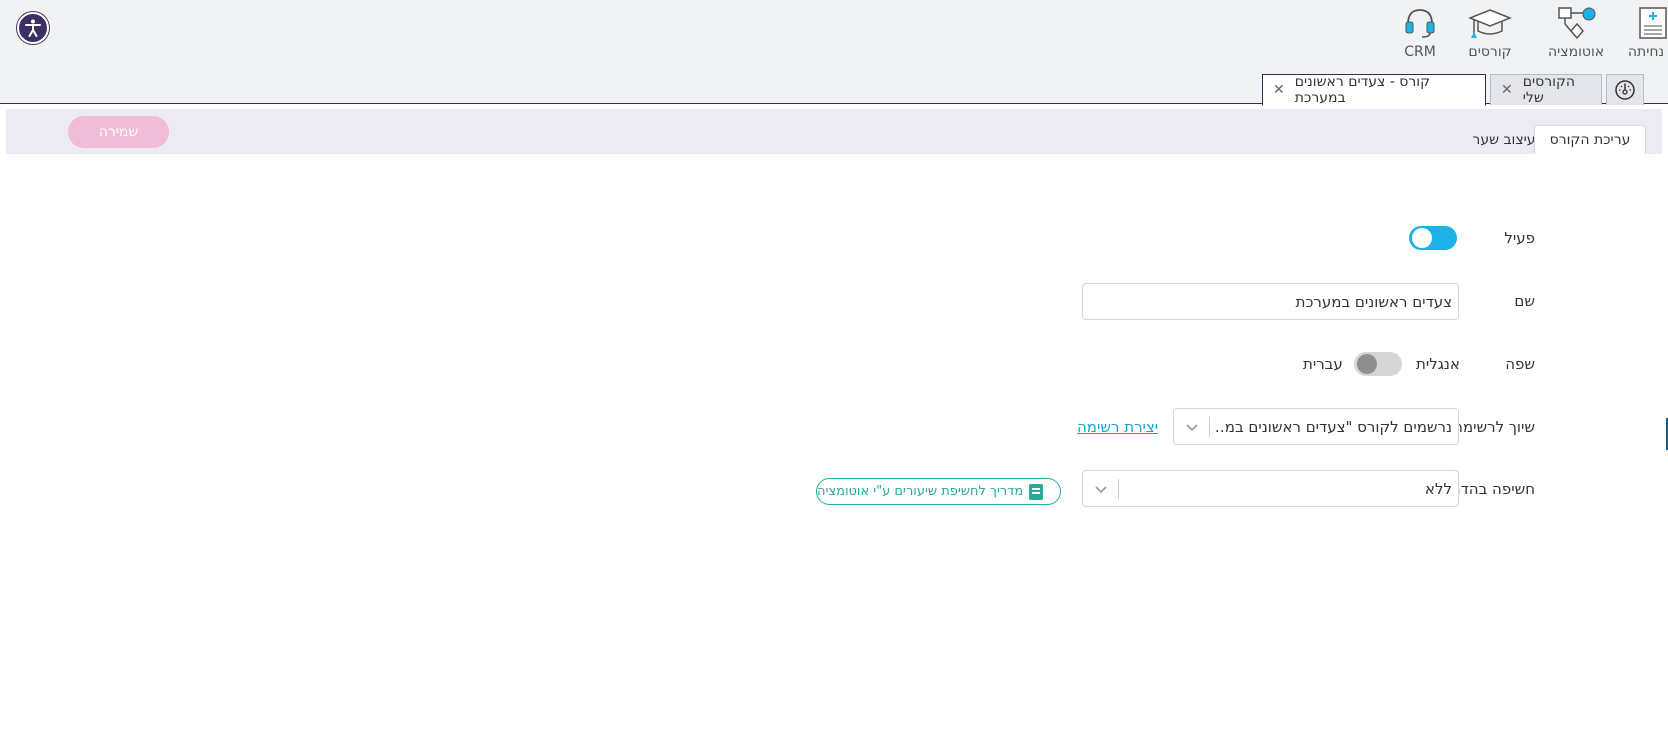 This screenshot has width=1668, height=754. I want to click on book-icon, so click(1036, 491).